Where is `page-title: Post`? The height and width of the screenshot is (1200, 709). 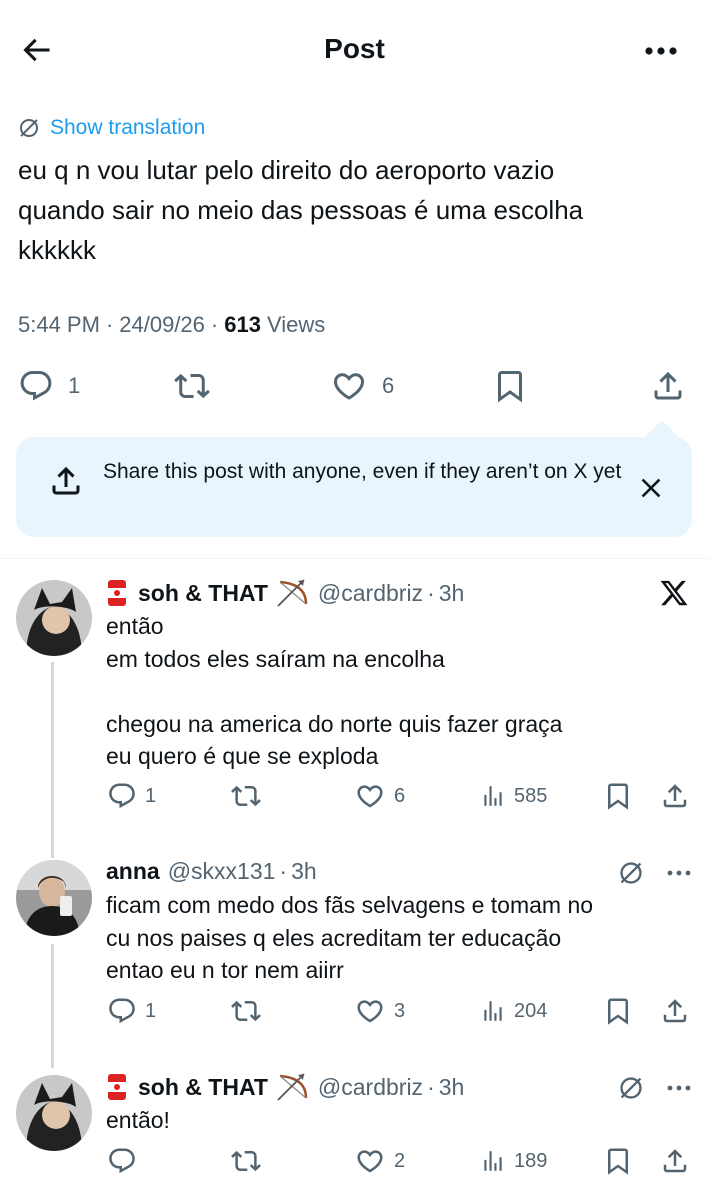
page-title: Post is located at coordinates (354, 48).